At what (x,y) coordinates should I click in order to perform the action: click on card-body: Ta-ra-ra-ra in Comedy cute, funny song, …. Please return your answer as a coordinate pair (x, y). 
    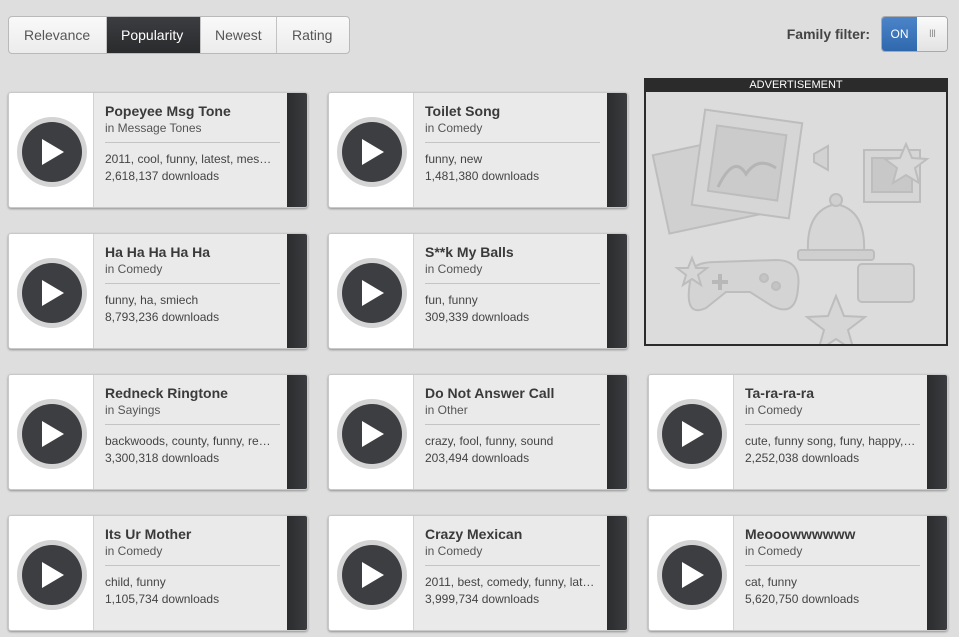
    Looking at the image, I should click on (832, 425).